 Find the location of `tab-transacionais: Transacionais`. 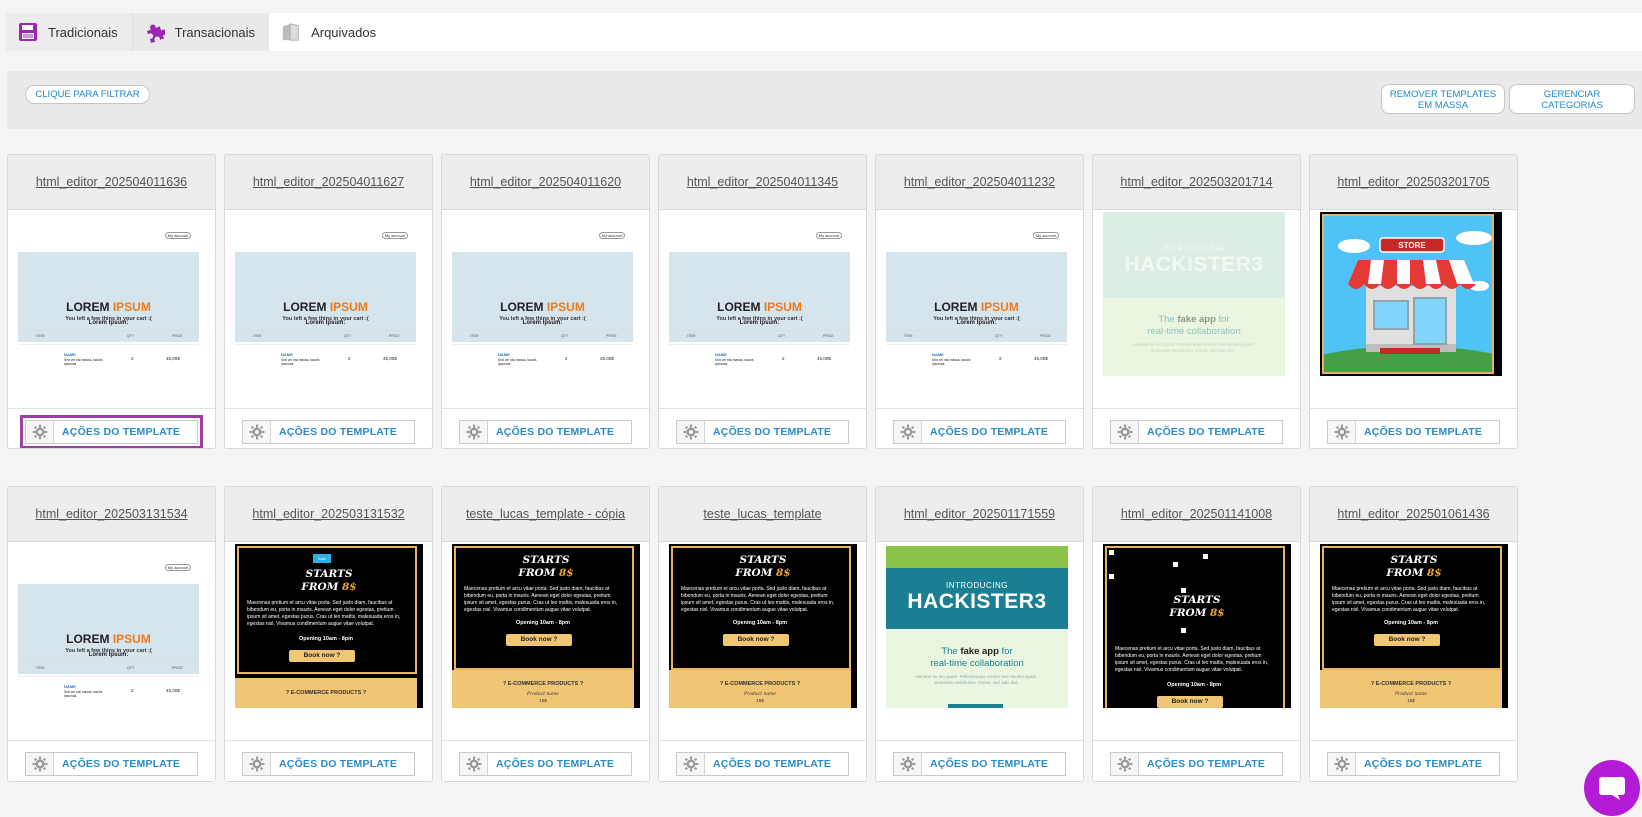

tab-transacionais: Transacionais is located at coordinates (201, 32).